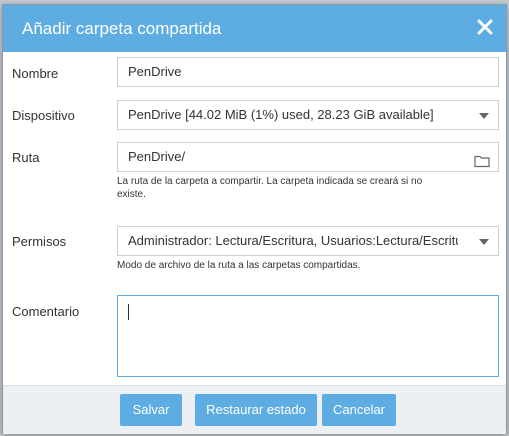 Image resolution: width=509 pixels, height=436 pixels. Describe the element at coordinates (43, 115) in the screenshot. I see `dispositivo-label: Dispositivo` at that location.